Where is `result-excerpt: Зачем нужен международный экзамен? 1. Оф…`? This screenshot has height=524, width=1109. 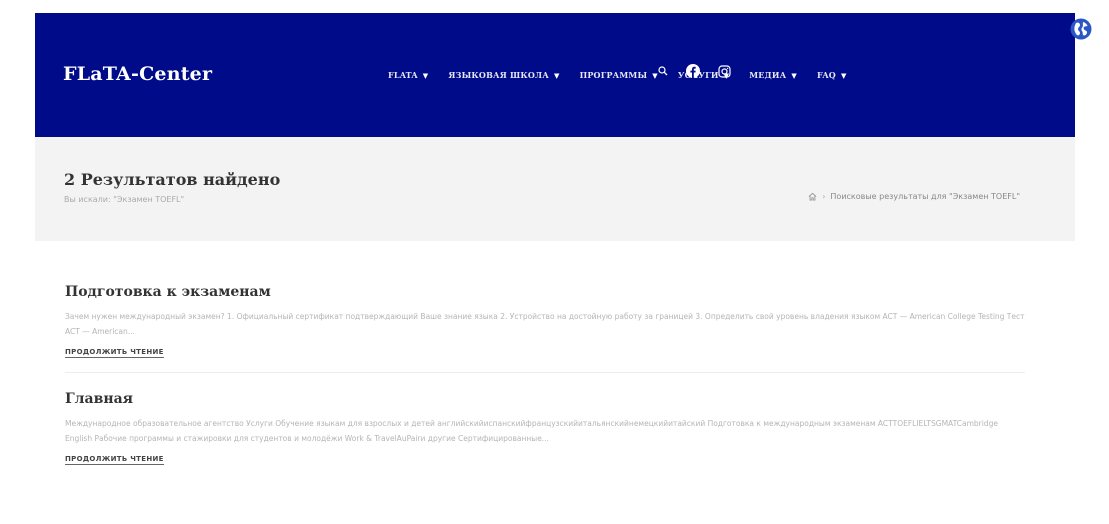
result-excerpt: Зачем нужен международный экзамен? 1. Оф… is located at coordinates (545, 324).